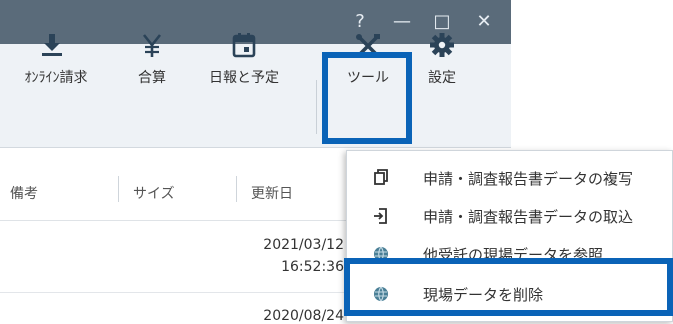 This screenshot has width=673, height=324. I want to click on yen-icon, so click(152, 45).